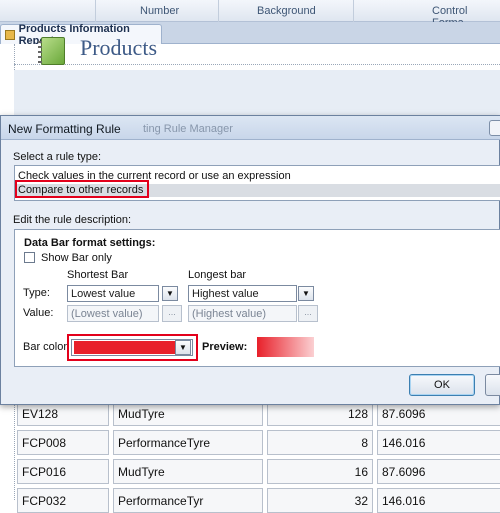 This screenshot has height=513, width=500. Describe the element at coordinates (225, 347) in the screenshot. I see `preview-label: Preview:` at that location.